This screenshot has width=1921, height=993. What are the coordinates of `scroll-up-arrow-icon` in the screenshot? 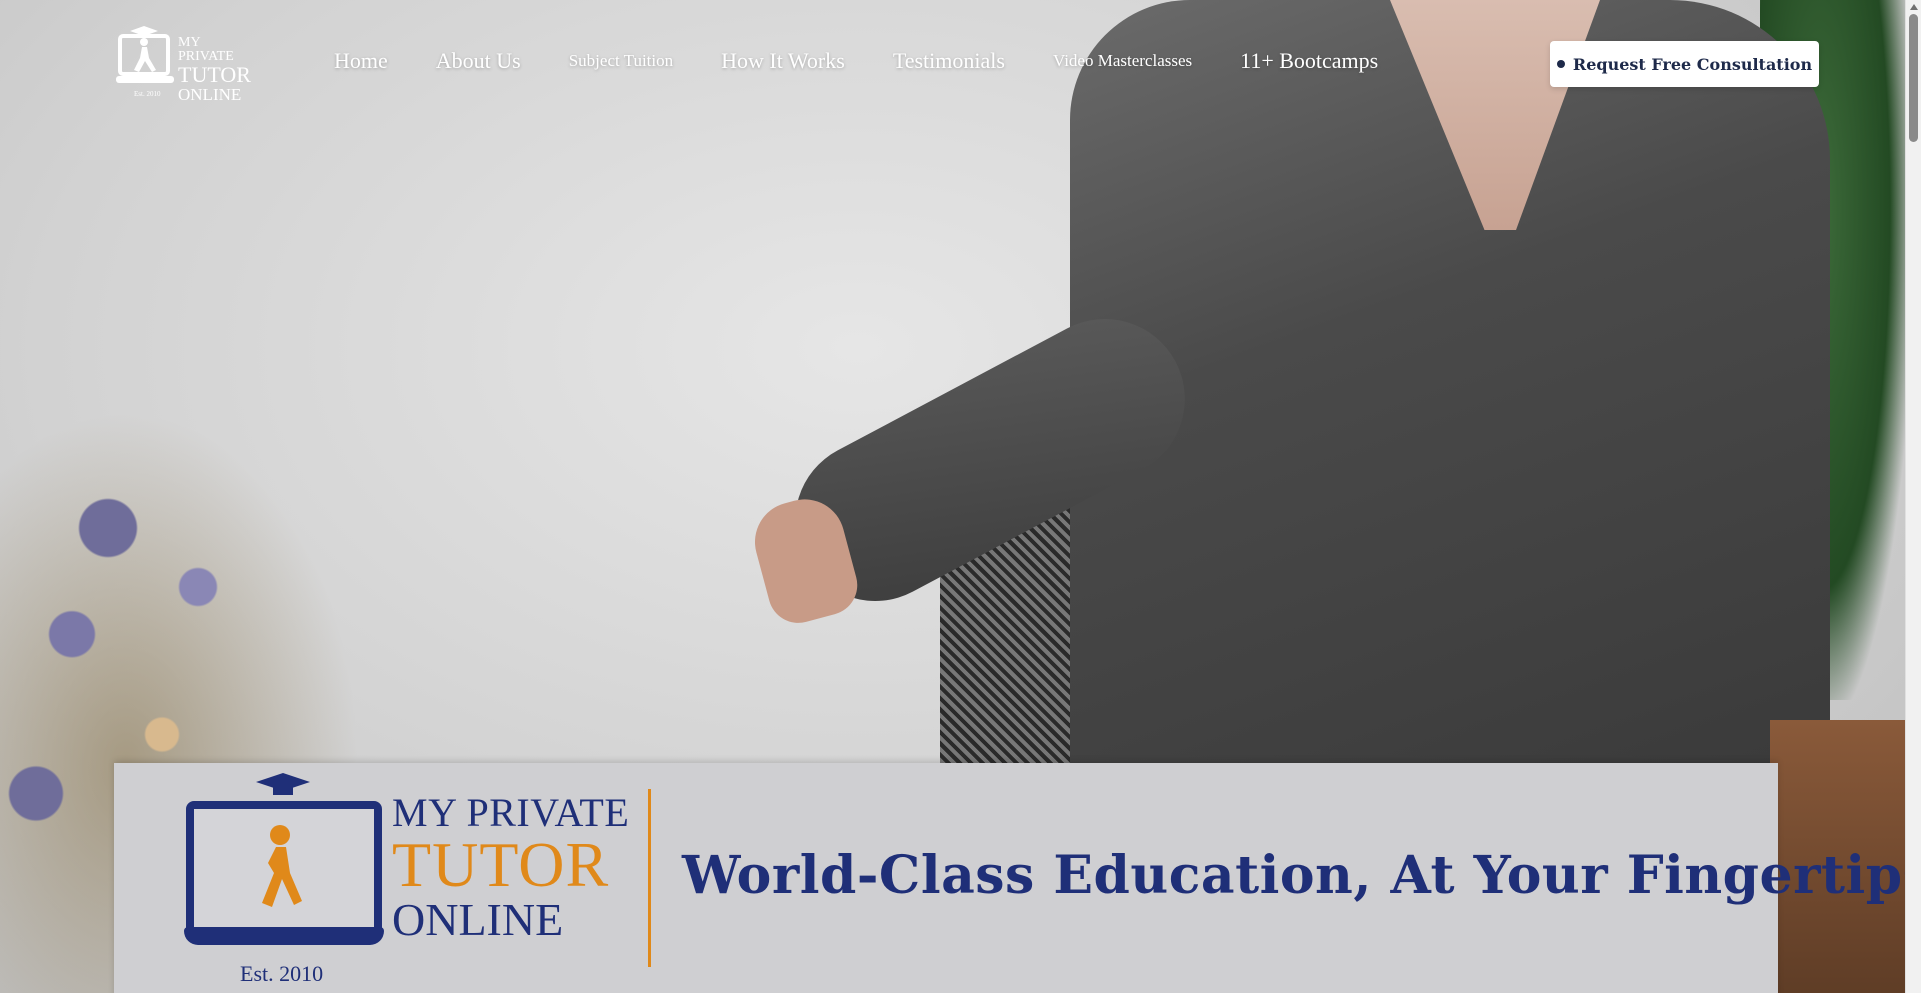 It's located at (1914, 7).